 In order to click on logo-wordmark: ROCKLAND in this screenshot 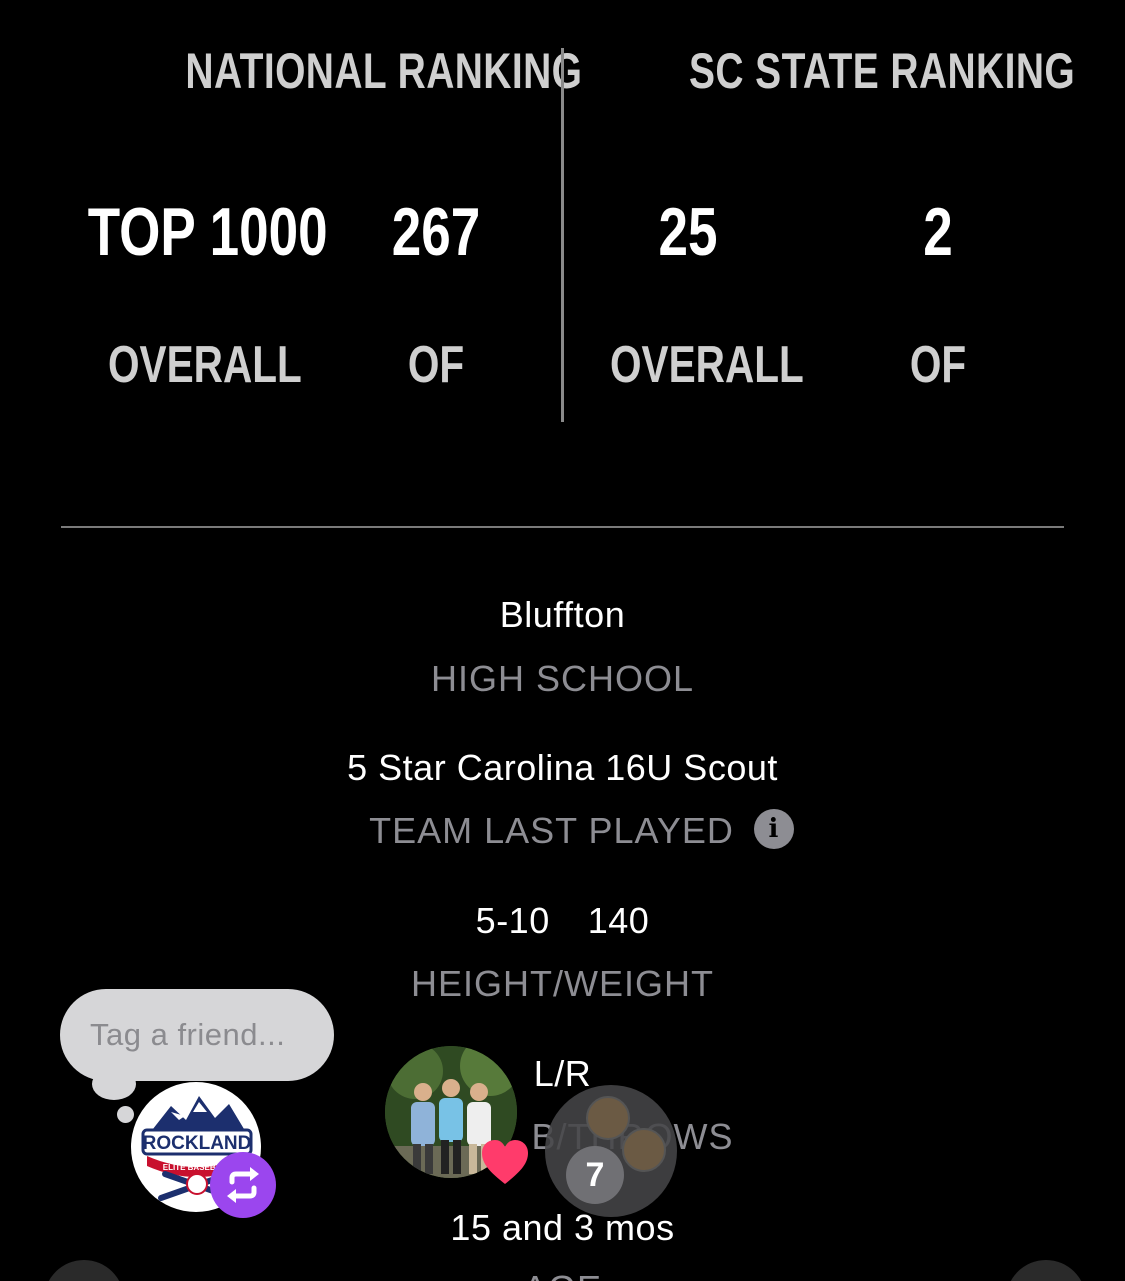, I will do `click(197, 1143)`.